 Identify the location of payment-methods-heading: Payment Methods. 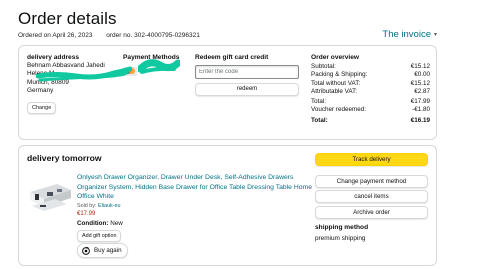
(151, 57).